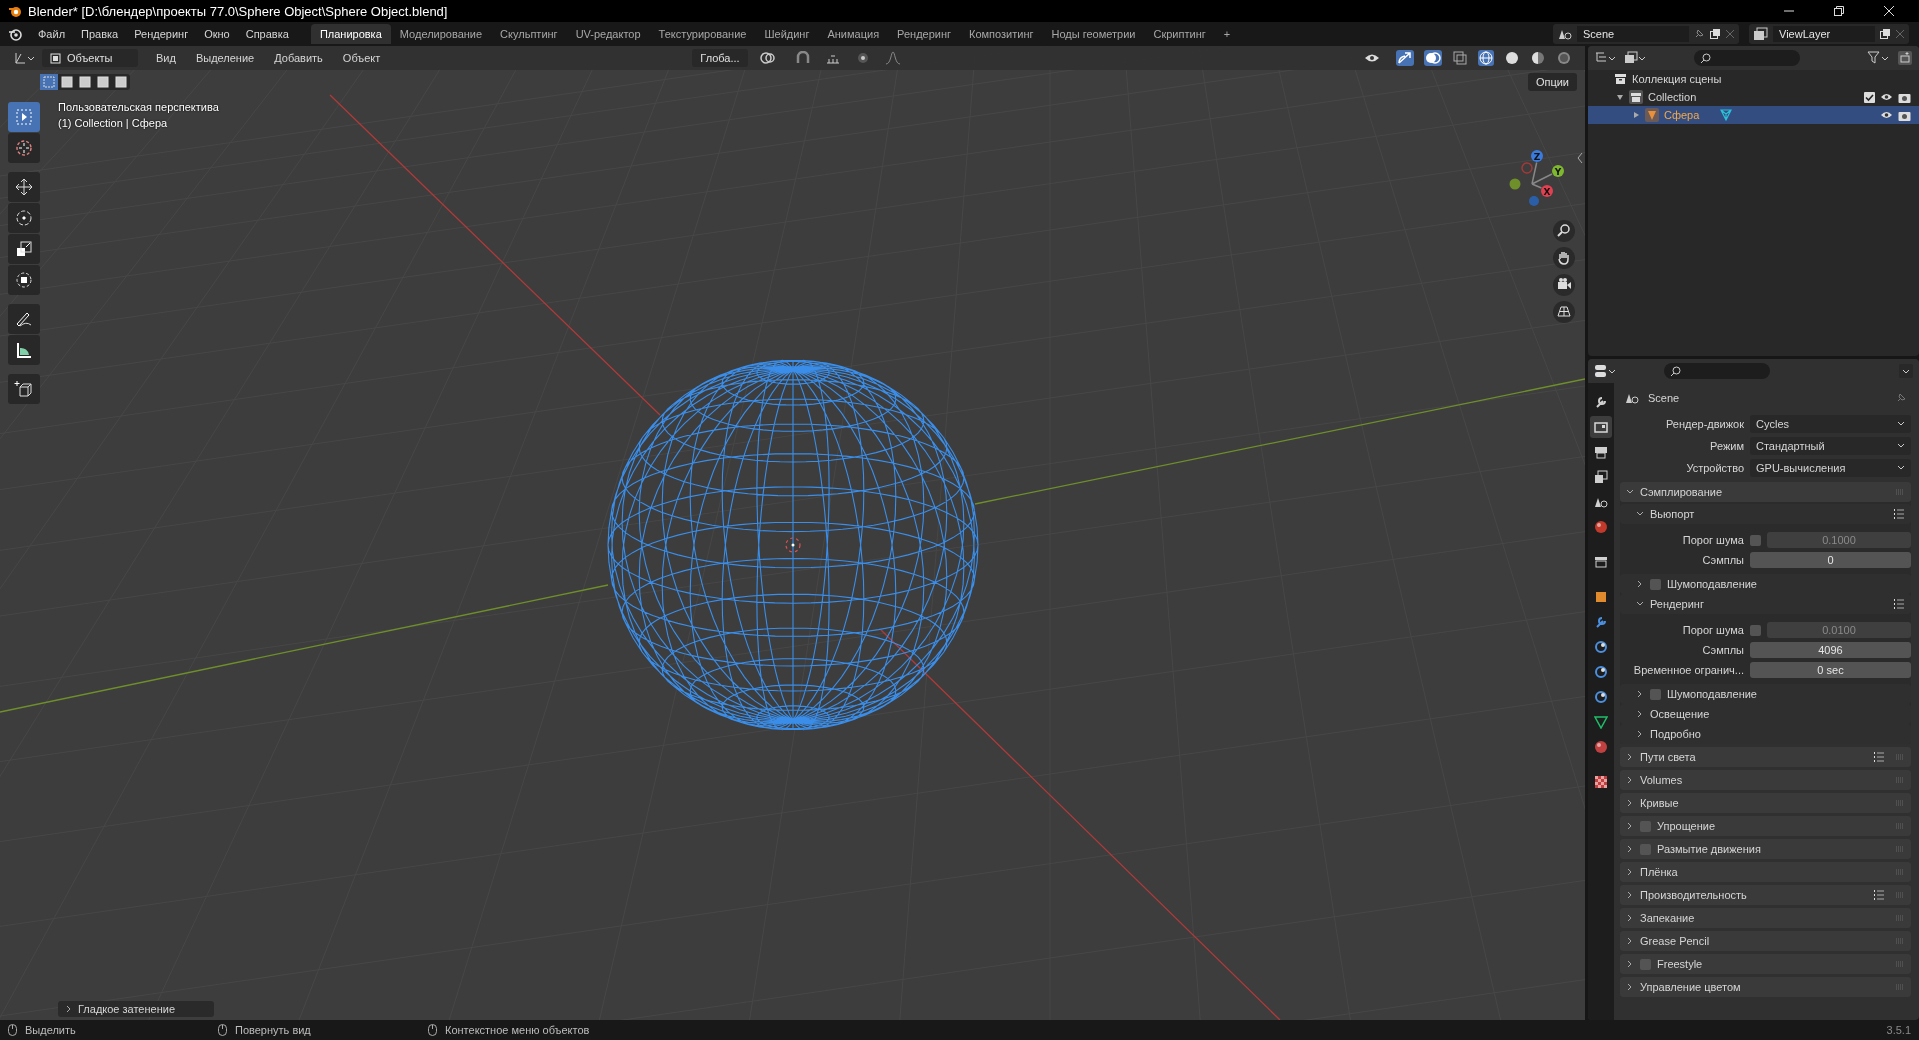 The width and height of the screenshot is (1919, 1040). I want to click on workspace-tab: Планировка, so click(350, 34).